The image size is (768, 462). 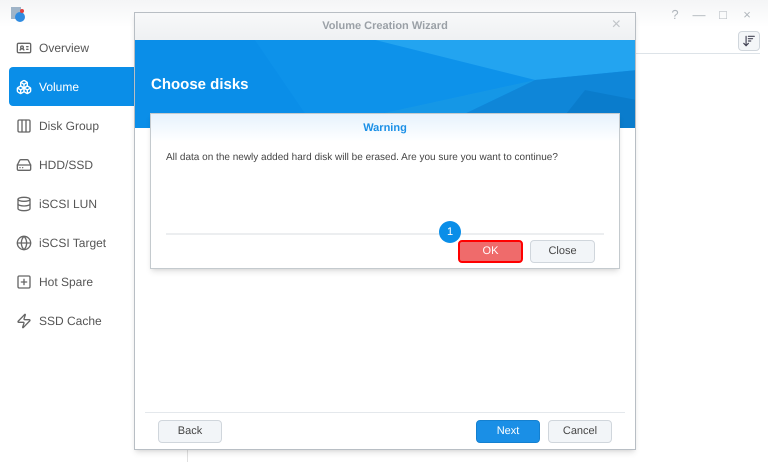 I want to click on lightning-icon, so click(x=24, y=320).